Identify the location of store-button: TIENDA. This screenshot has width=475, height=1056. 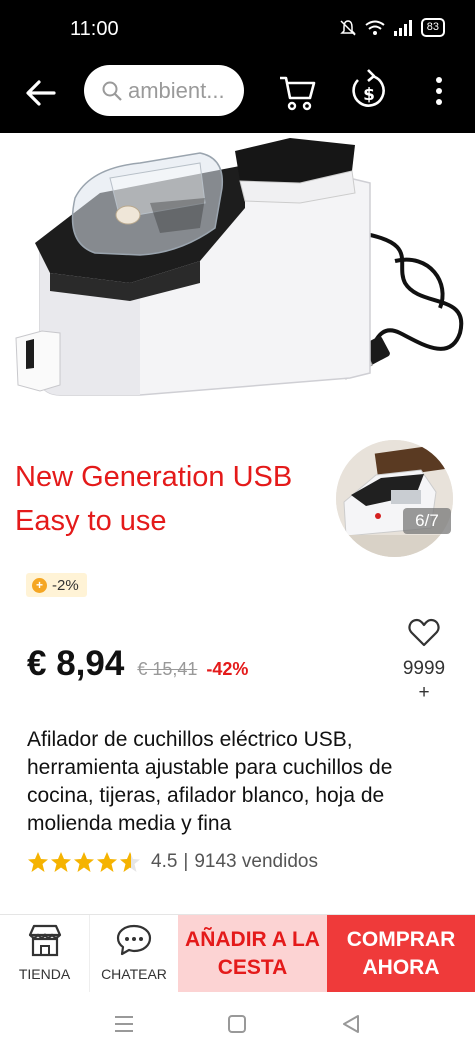
(45, 953).